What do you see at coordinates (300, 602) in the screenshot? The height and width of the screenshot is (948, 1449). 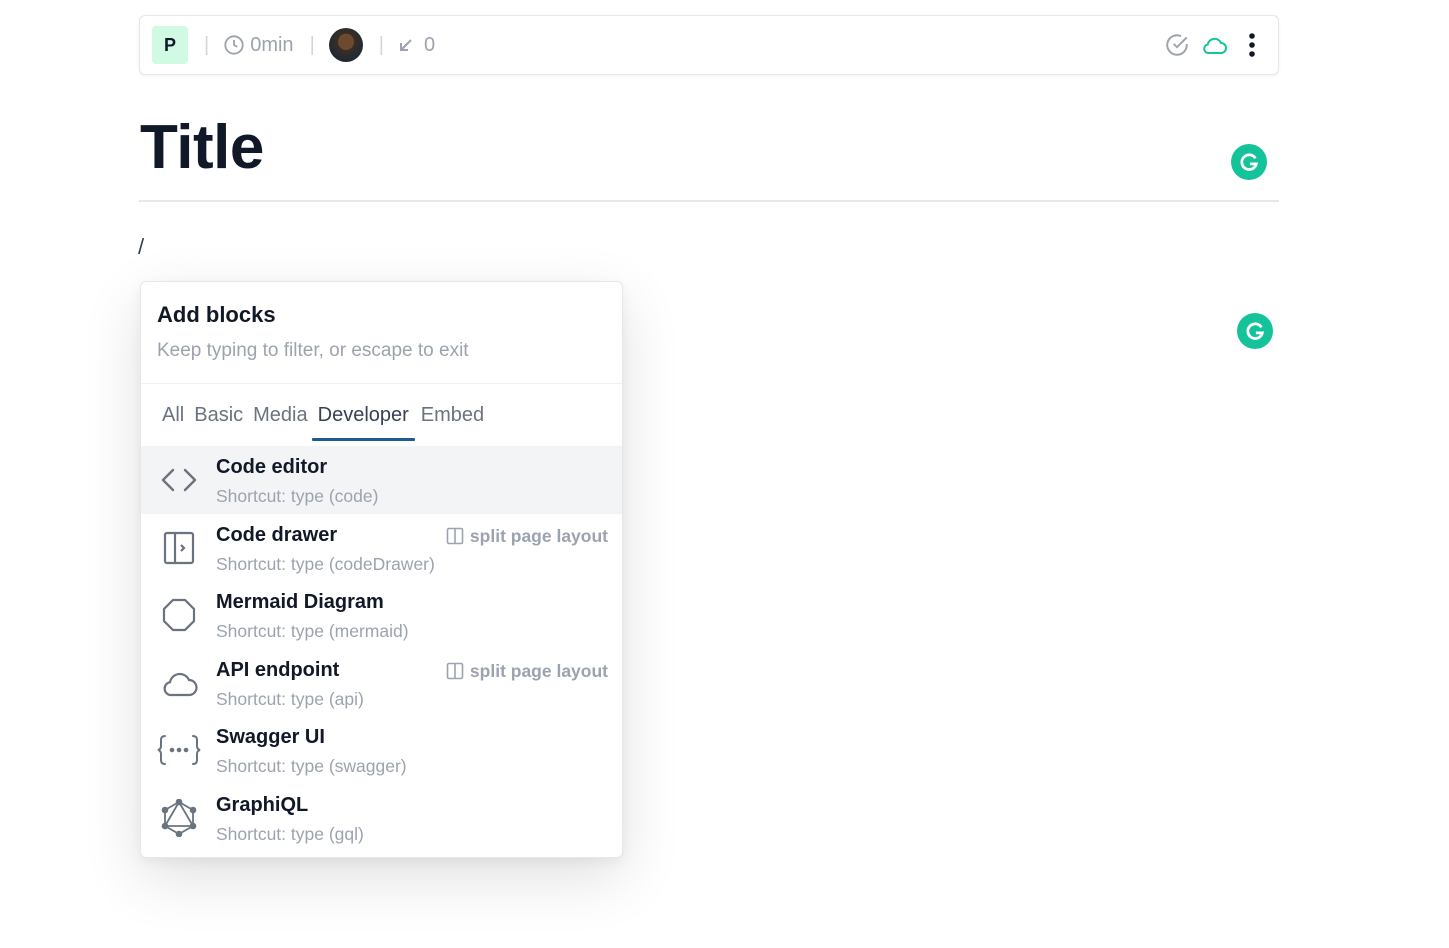 I see `block-item-label: Mermaid Diagram` at bounding box center [300, 602].